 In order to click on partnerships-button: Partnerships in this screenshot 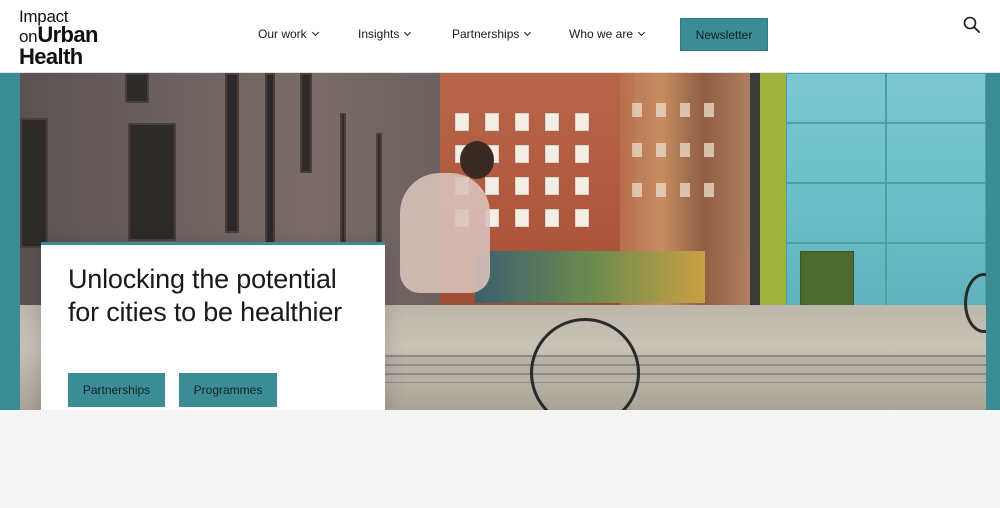, I will do `click(116, 390)`.